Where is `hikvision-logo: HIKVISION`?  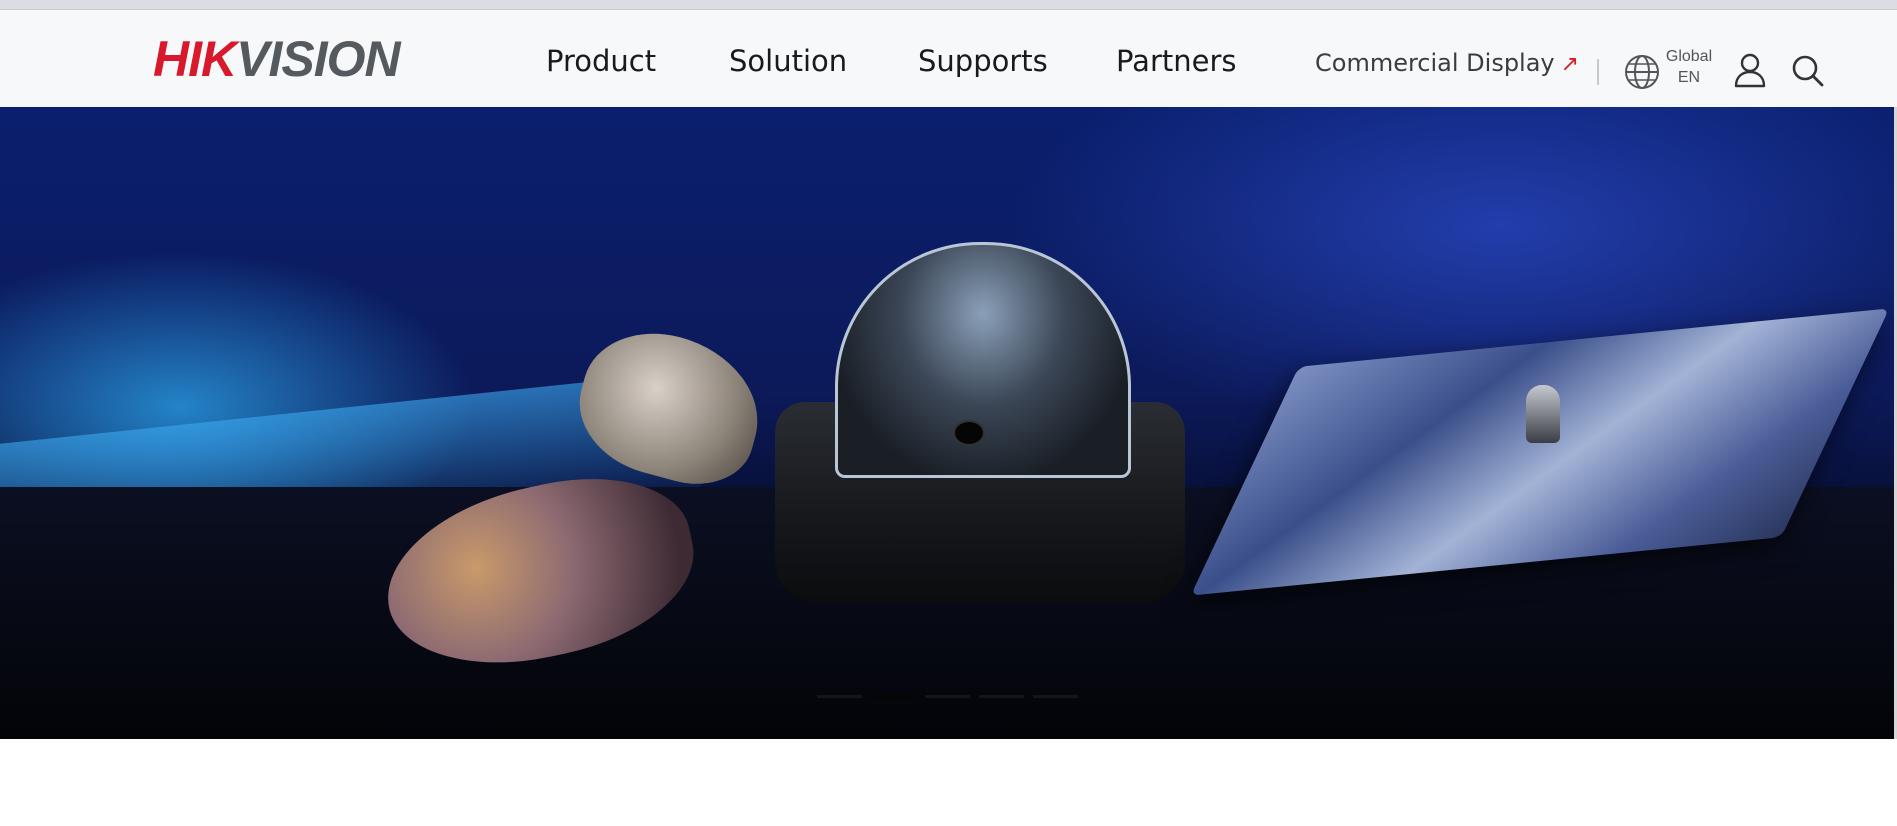
hikvision-logo: HIKVISION is located at coordinates (277, 59).